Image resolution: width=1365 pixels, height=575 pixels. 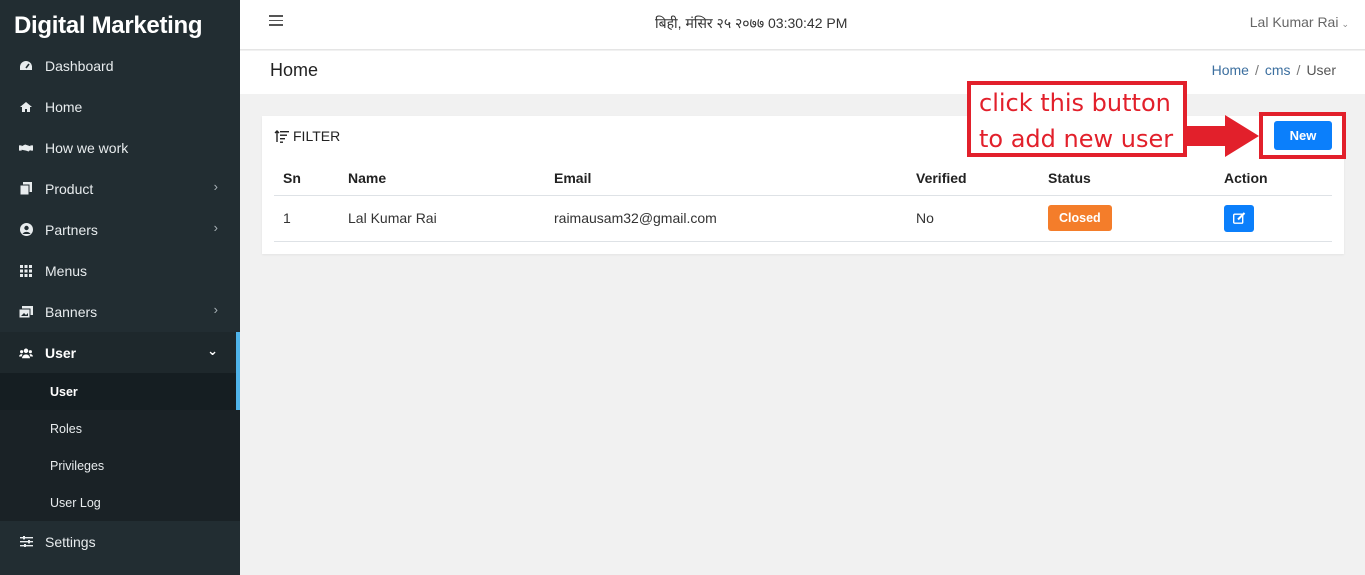 I want to click on table-header-row: Sn Name Email Verified Status Action, so click(x=803, y=178).